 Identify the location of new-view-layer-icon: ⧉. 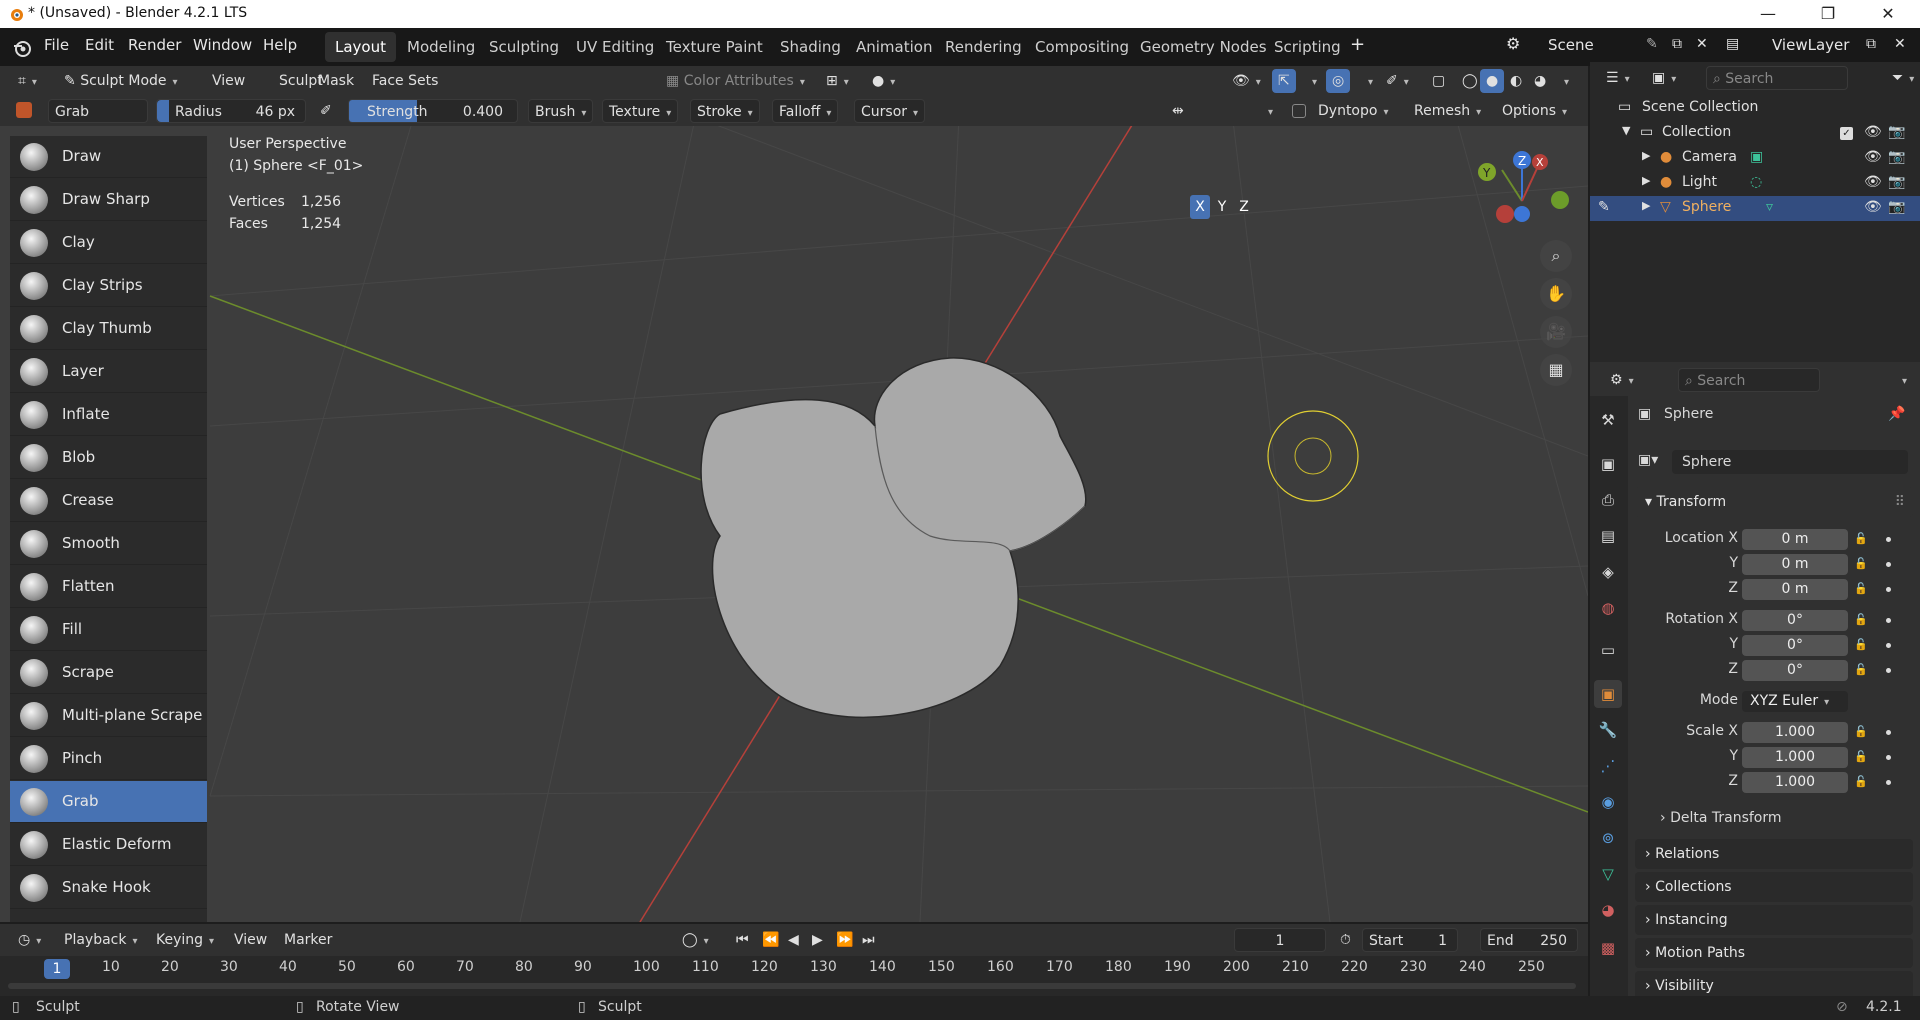
(1871, 44).